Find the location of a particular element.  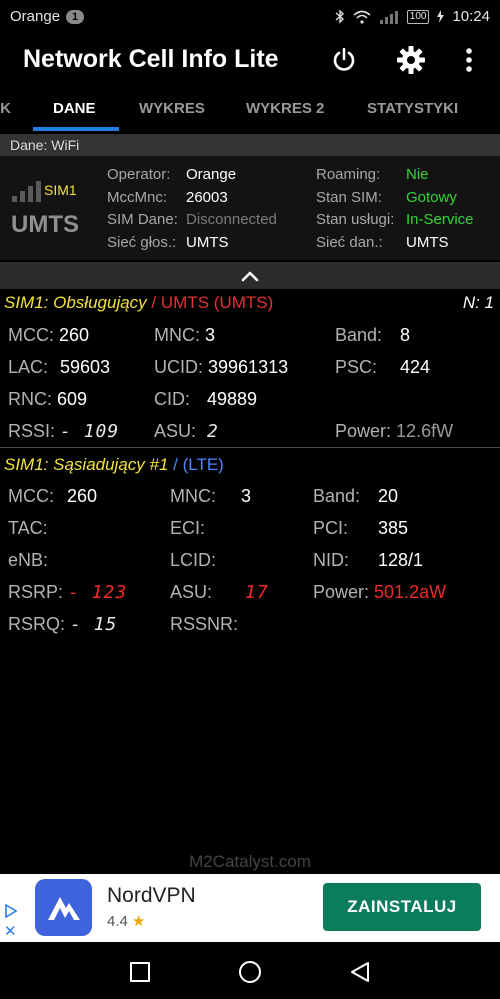

ad-choices-icon is located at coordinates (11, 911).